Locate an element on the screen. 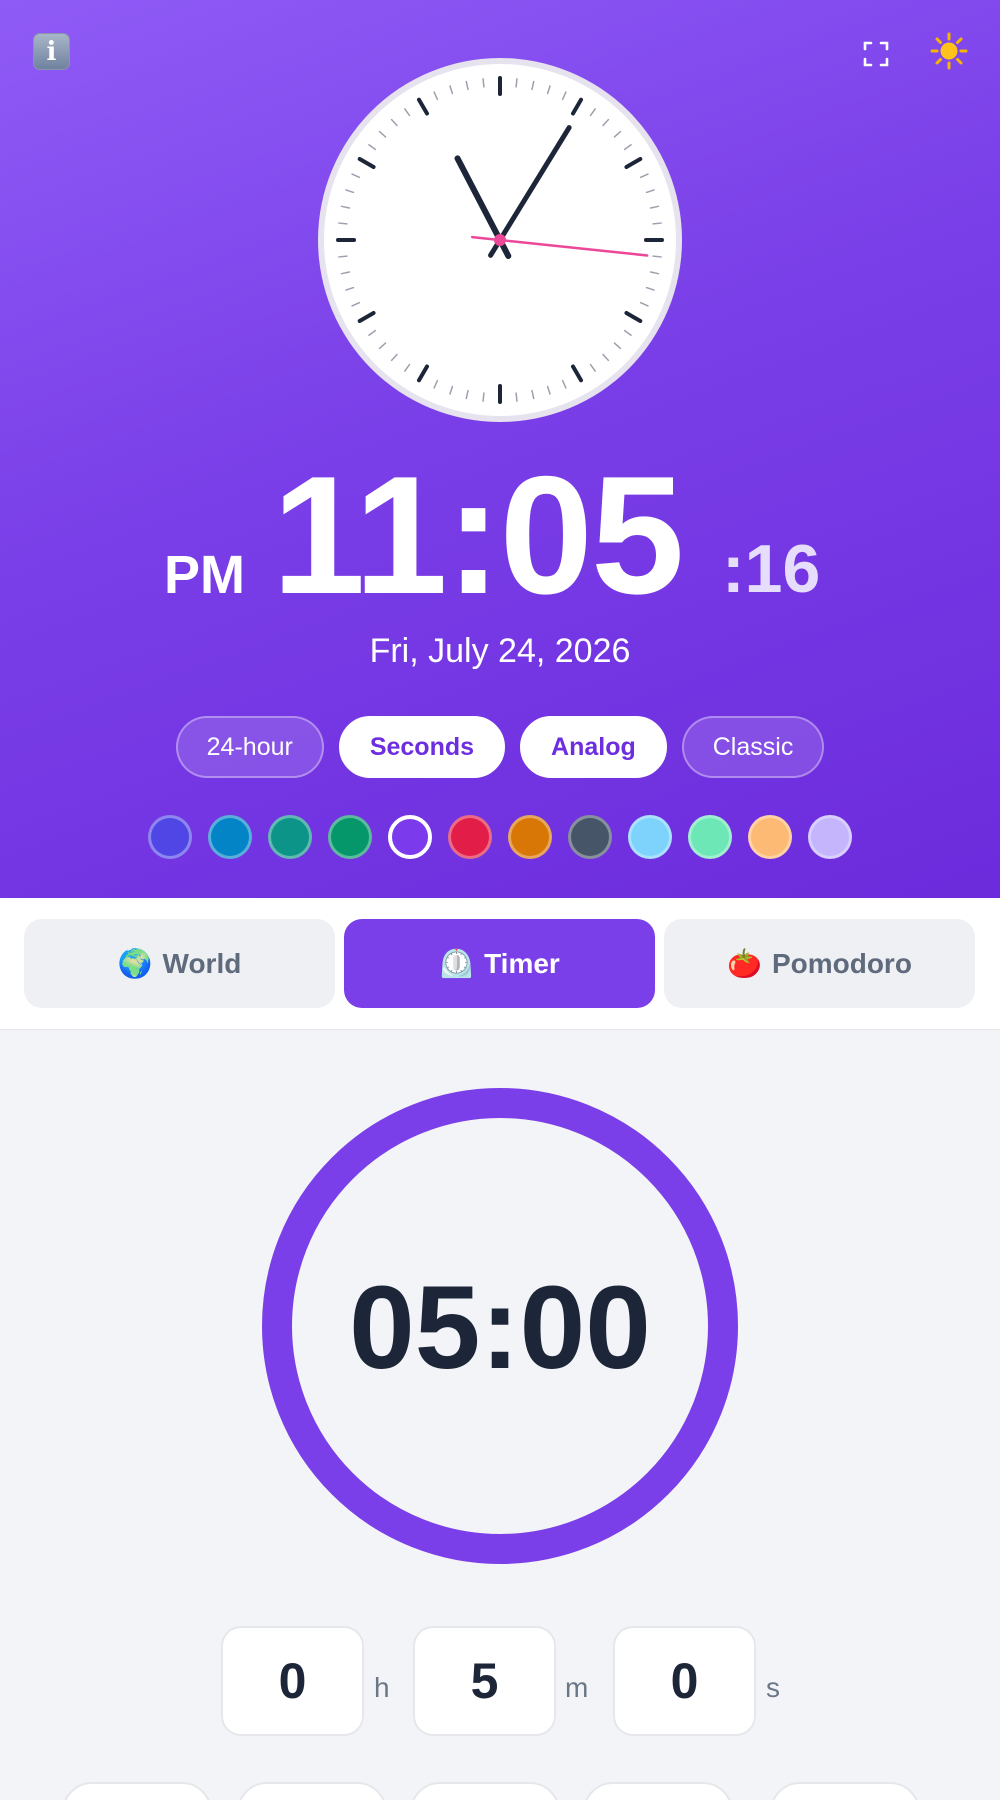  ampm-label: PM is located at coordinates (204, 575).